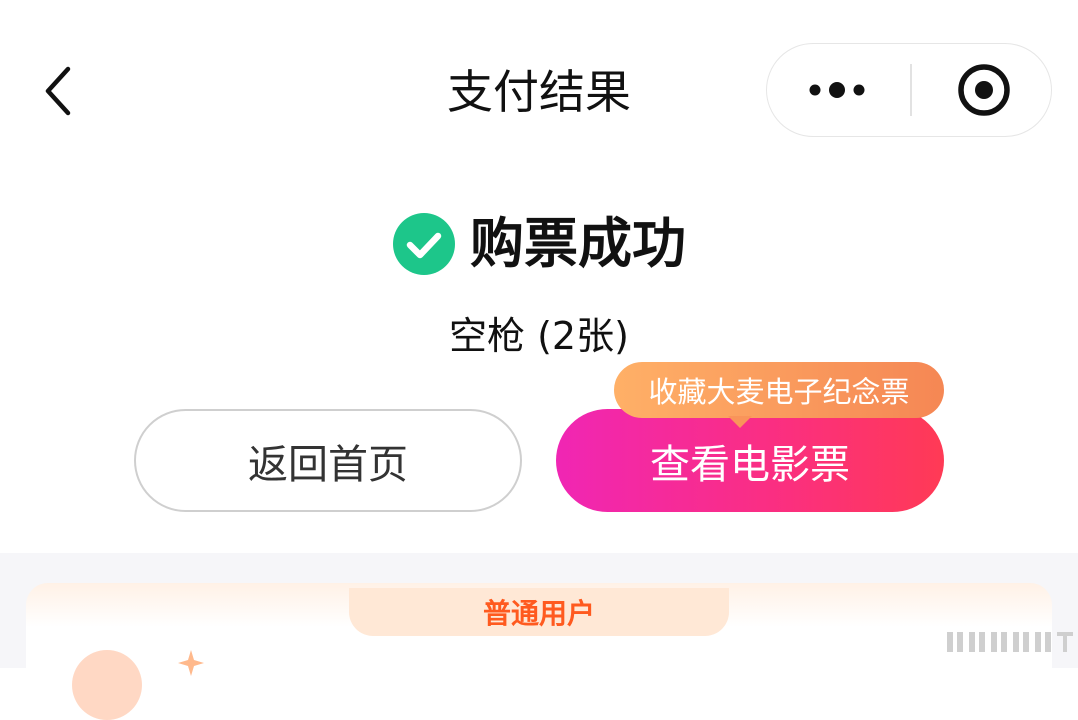 The width and height of the screenshot is (1078, 720). Describe the element at coordinates (779, 390) in the screenshot. I see `souvenir-ticket-tip: 收藏大麦电子纪念票` at that location.